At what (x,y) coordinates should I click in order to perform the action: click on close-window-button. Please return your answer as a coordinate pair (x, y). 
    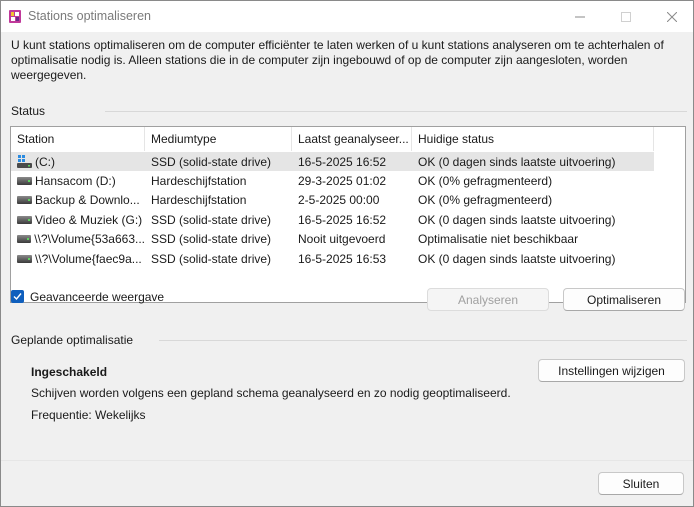
    Looking at the image, I should click on (671, 16).